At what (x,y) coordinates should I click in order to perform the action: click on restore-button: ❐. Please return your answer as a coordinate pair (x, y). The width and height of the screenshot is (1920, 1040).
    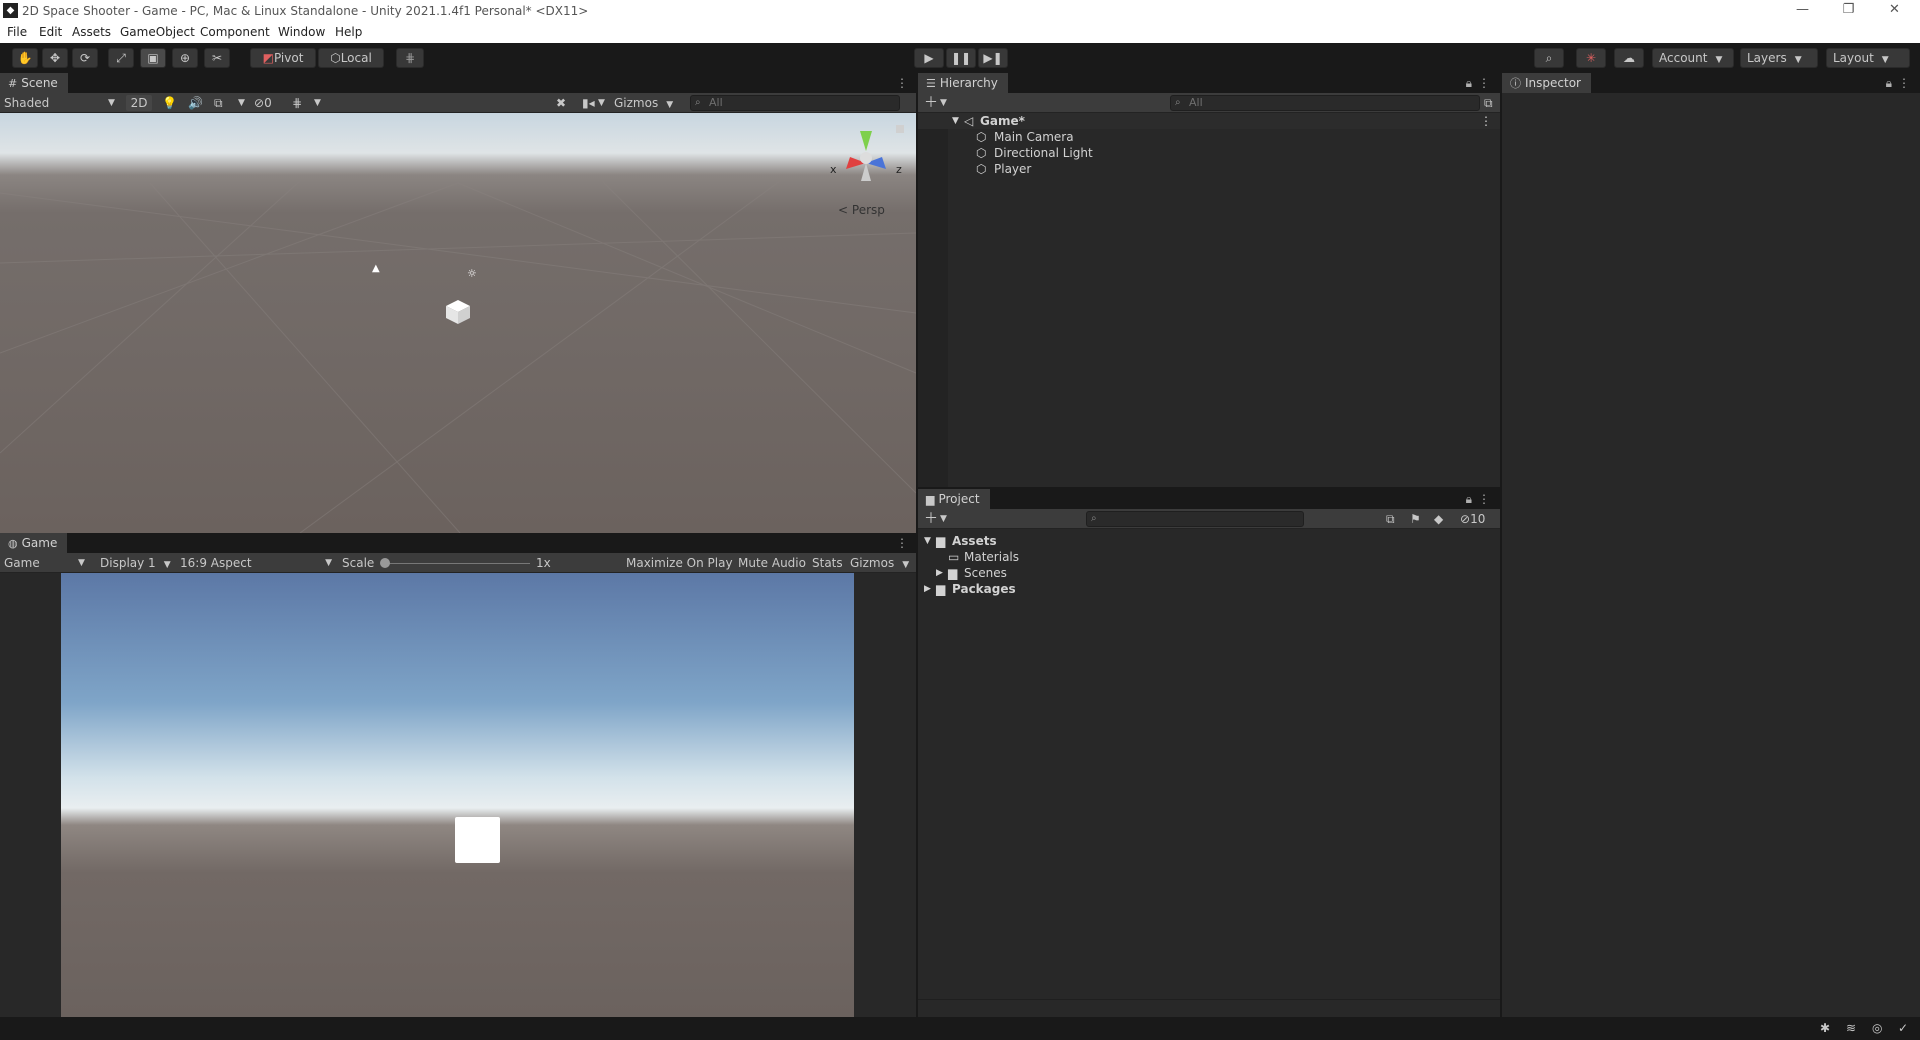
    Looking at the image, I should click on (1848, 11).